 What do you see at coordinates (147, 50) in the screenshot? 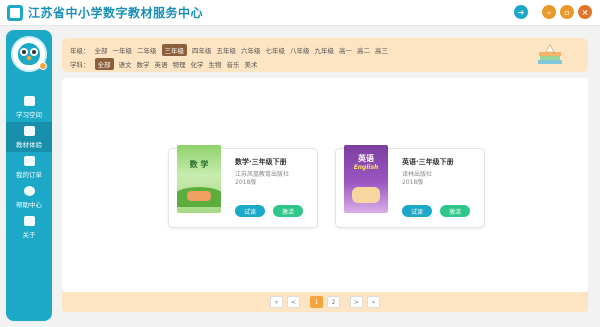
I see `grade-chip: 二年级` at bounding box center [147, 50].